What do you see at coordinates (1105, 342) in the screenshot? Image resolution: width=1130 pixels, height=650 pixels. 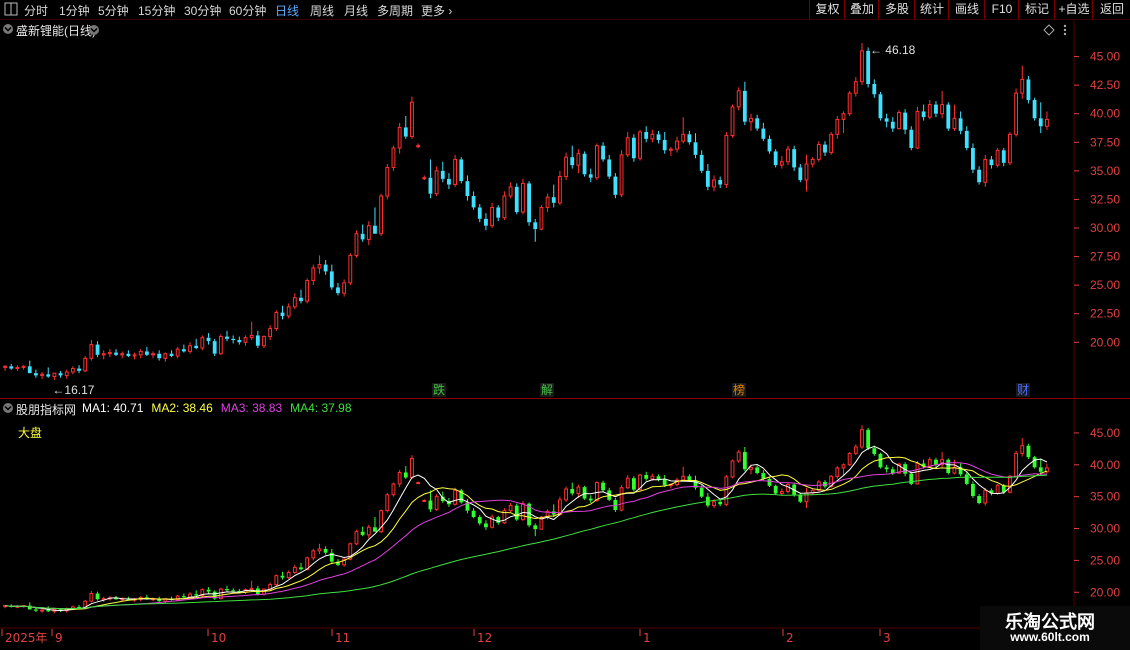 I see `y-axis-tick-label: 20.00` at bounding box center [1105, 342].